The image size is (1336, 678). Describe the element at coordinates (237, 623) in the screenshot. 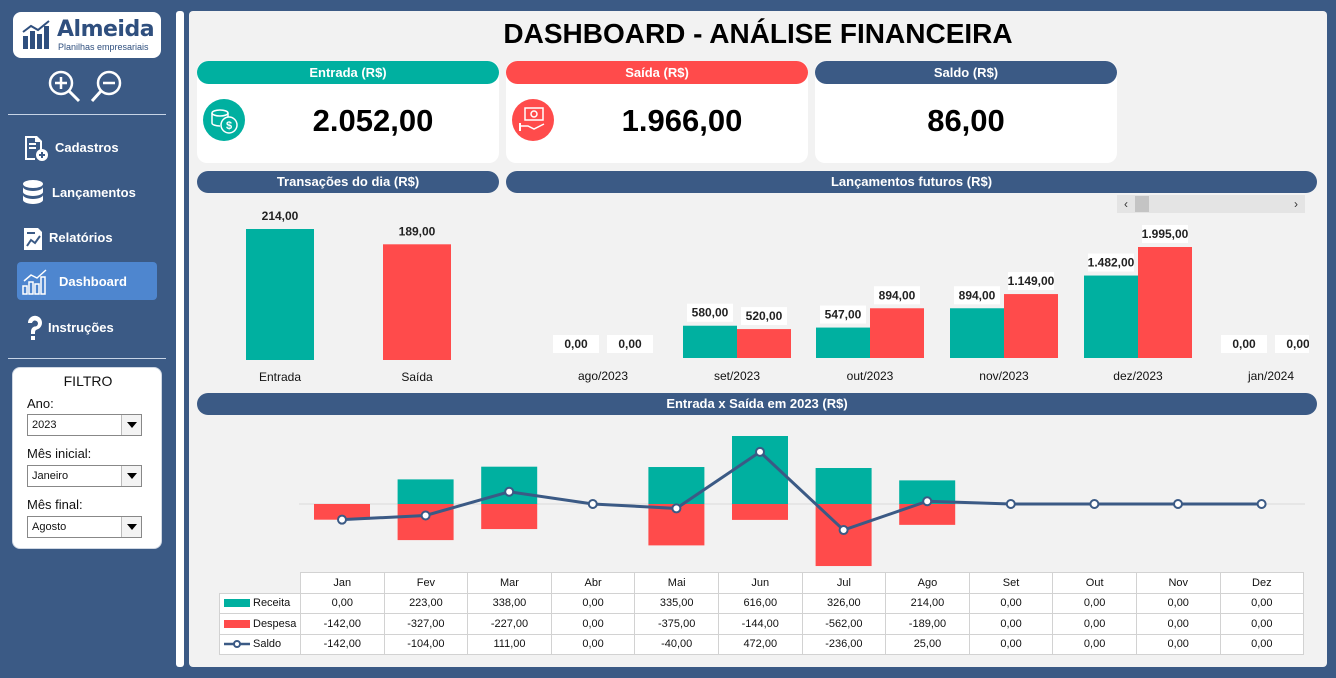

I see `despesa-legend-swatch` at that location.